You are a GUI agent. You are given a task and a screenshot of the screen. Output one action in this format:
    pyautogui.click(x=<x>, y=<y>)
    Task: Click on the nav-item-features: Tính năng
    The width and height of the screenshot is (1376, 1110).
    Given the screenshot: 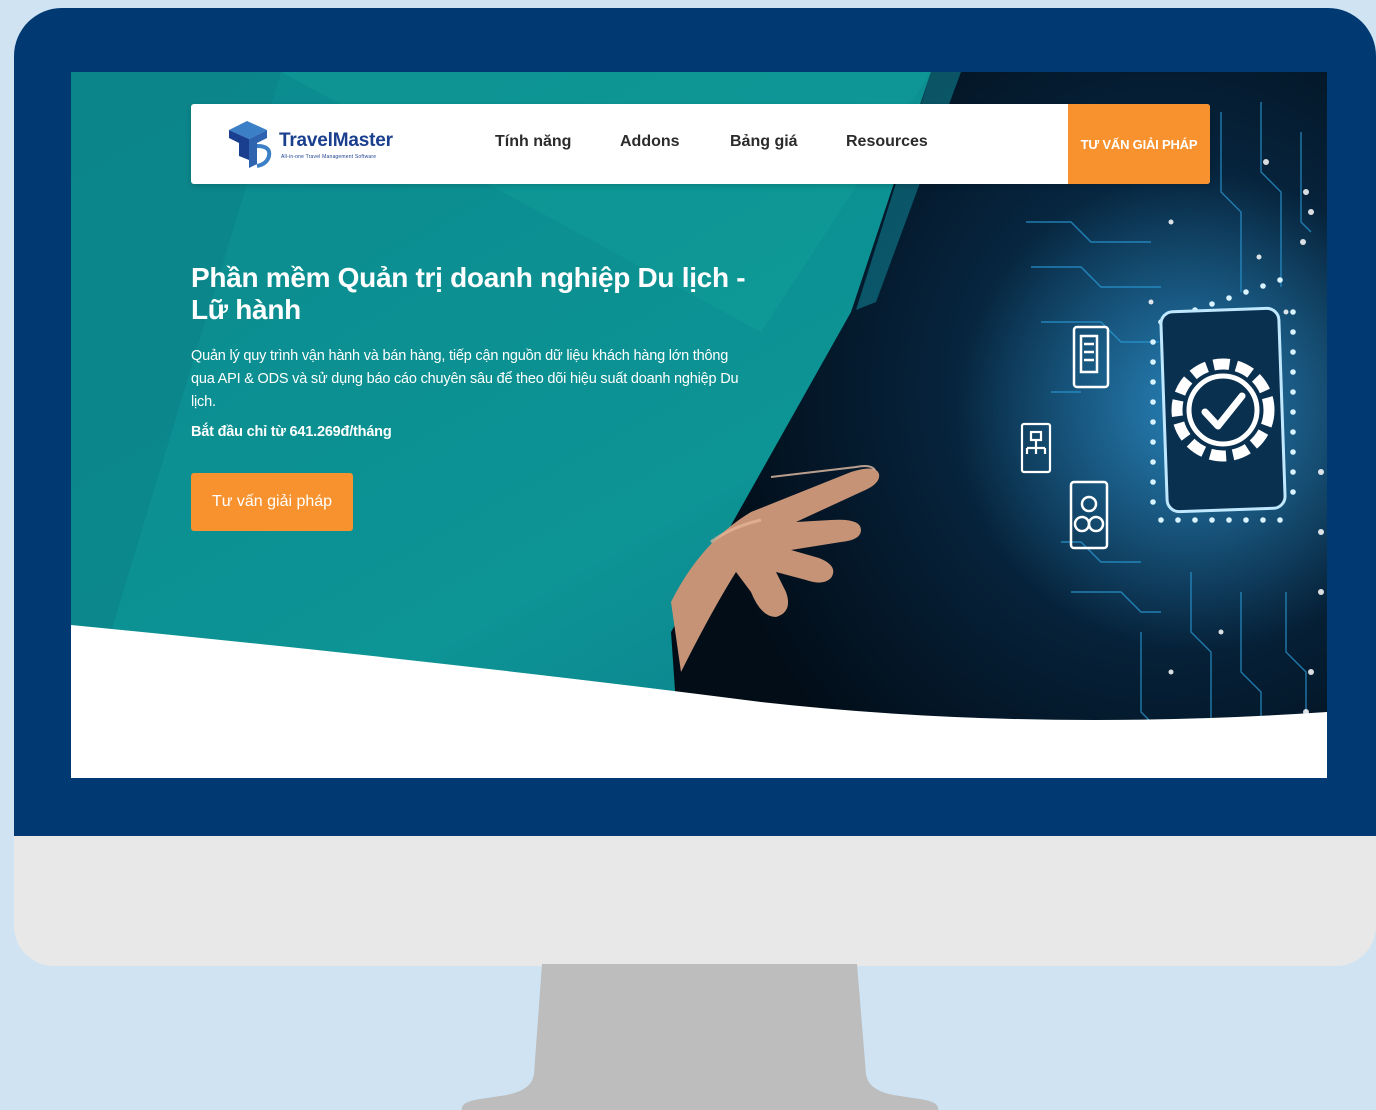 What is the action you would take?
    pyautogui.click(x=533, y=142)
    